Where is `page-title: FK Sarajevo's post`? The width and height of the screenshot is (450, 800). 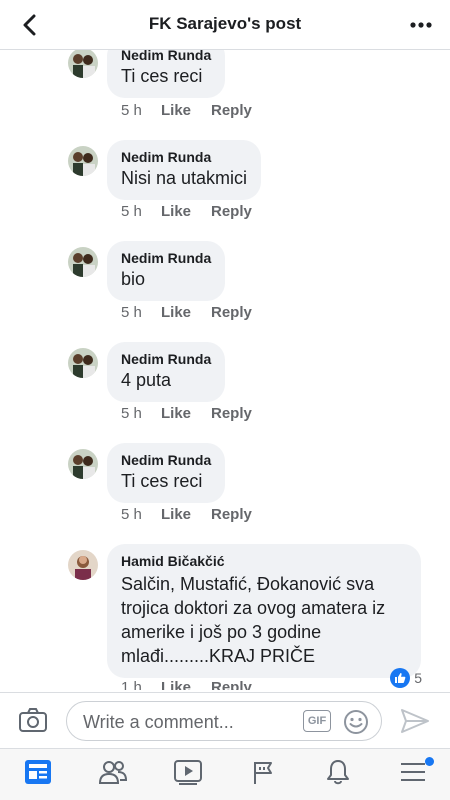
page-title: FK Sarajevo's post is located at coordinates (225, 23).